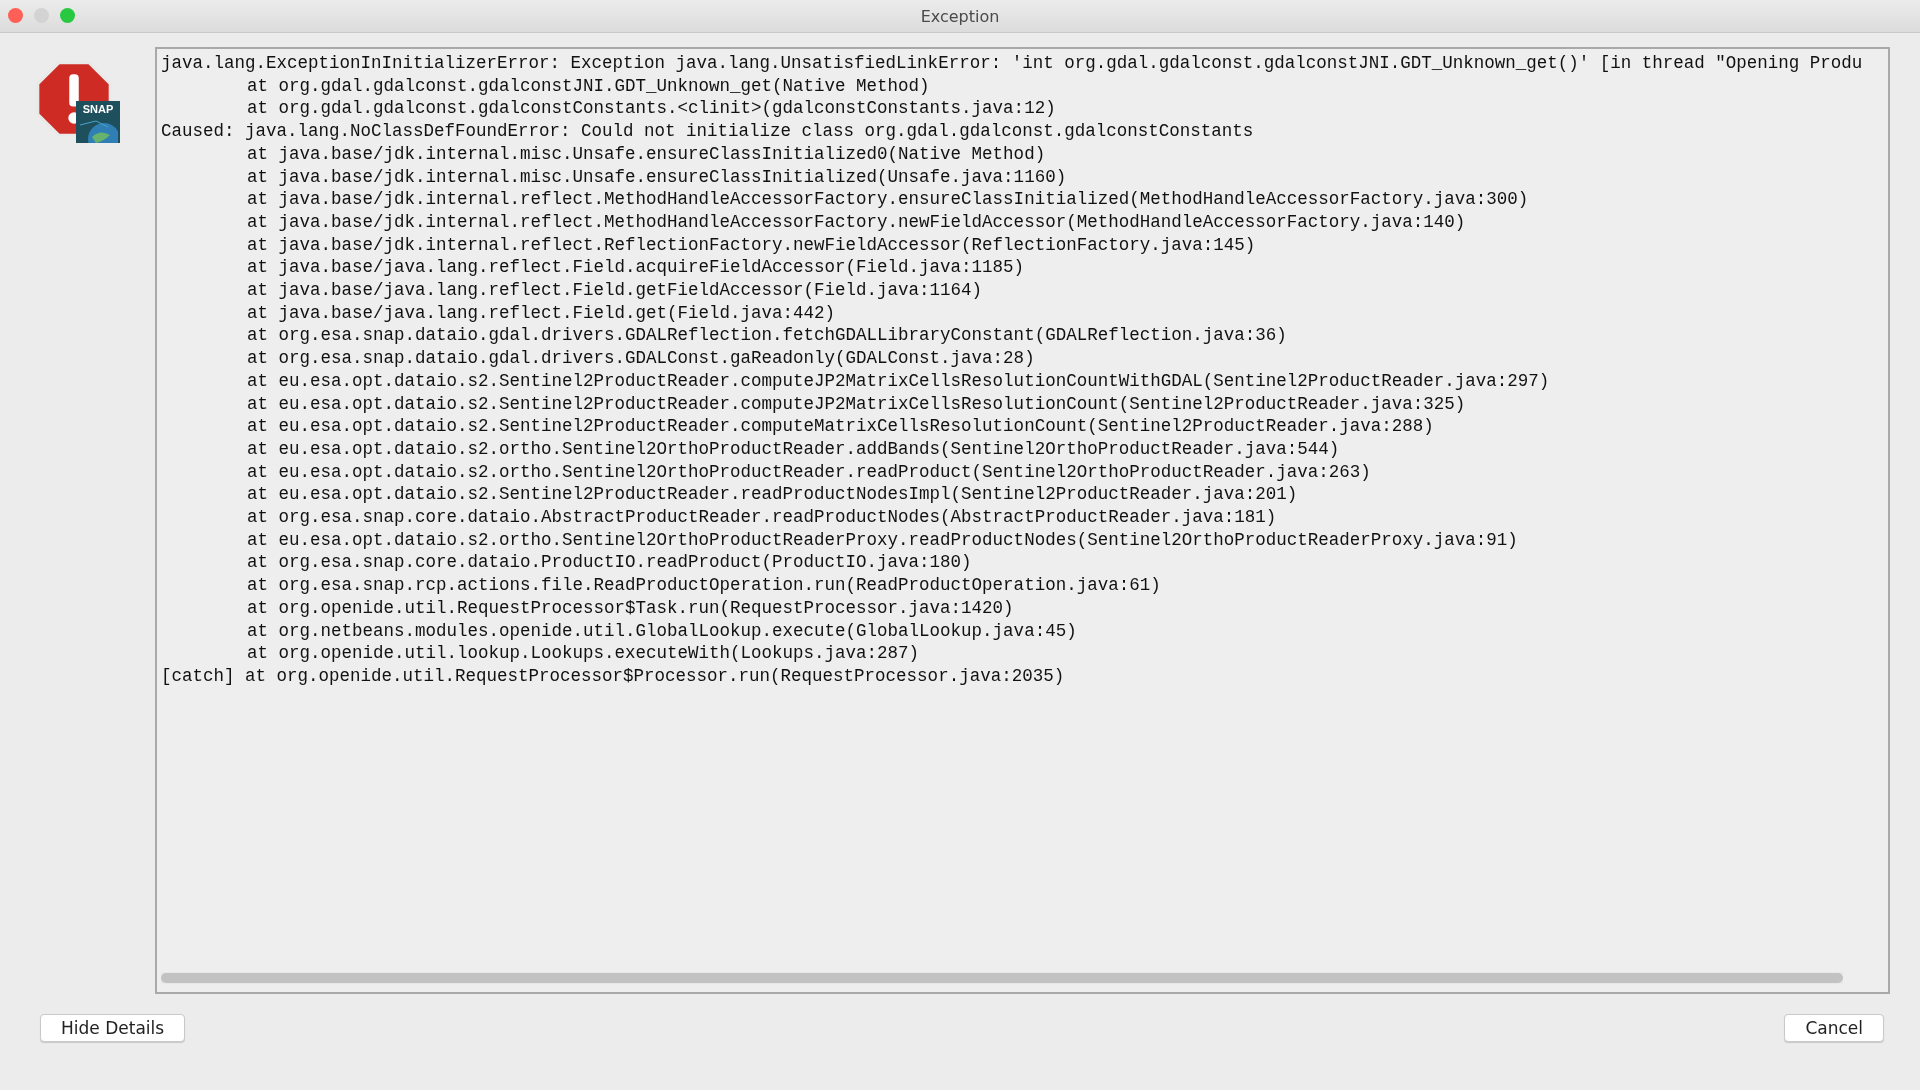  Describe the element at coordinates (588, 86) in the screenshot. I see `stack-trace-line: at org.gdal.gdalconst.gdalconstJNI.GDT_Unknown_get(Native Method)` at that location.